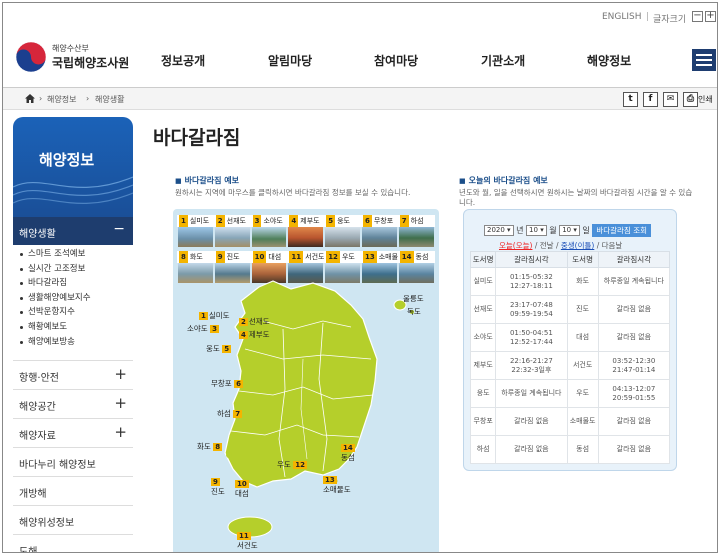 Image resolution: width=720 pixels, height=555 pixels. I want to click on map-pin-soyado: 소야도 3, so click(203, 328).